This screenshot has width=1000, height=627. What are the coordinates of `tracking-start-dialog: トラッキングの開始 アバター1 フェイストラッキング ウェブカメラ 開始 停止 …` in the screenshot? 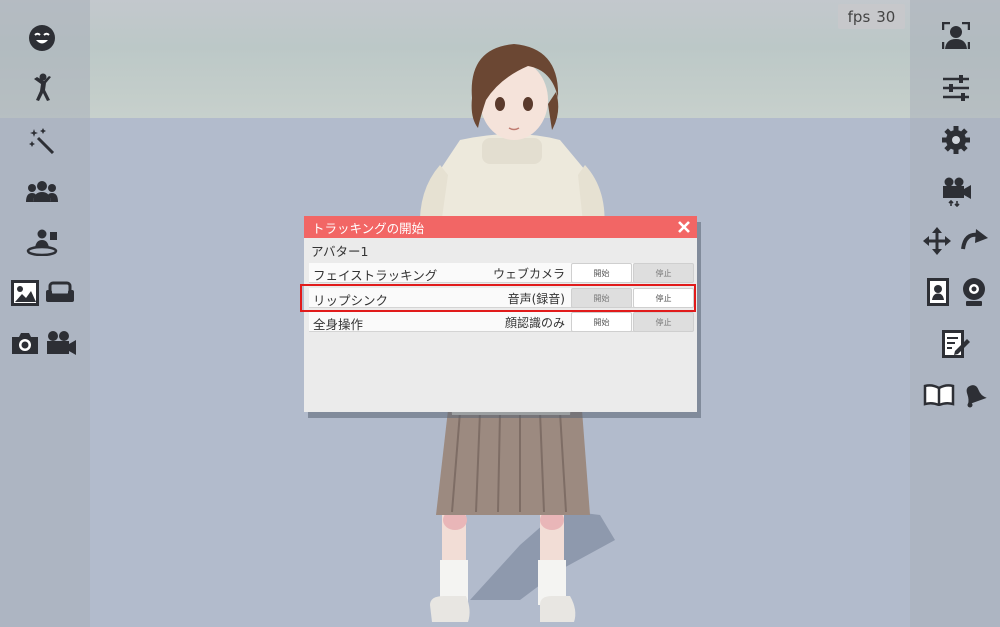 It's located at (500, 314).